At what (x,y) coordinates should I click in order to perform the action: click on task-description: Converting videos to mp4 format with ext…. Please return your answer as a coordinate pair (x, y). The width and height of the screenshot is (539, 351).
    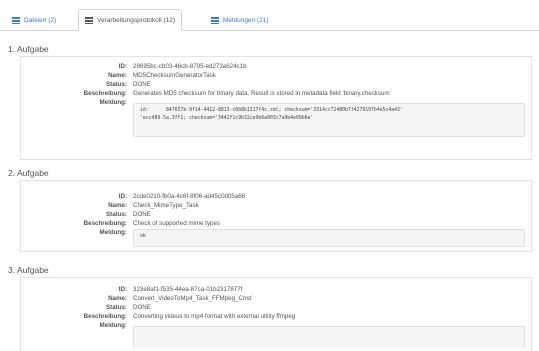
    Looking at the image, I should click on (214, 316).